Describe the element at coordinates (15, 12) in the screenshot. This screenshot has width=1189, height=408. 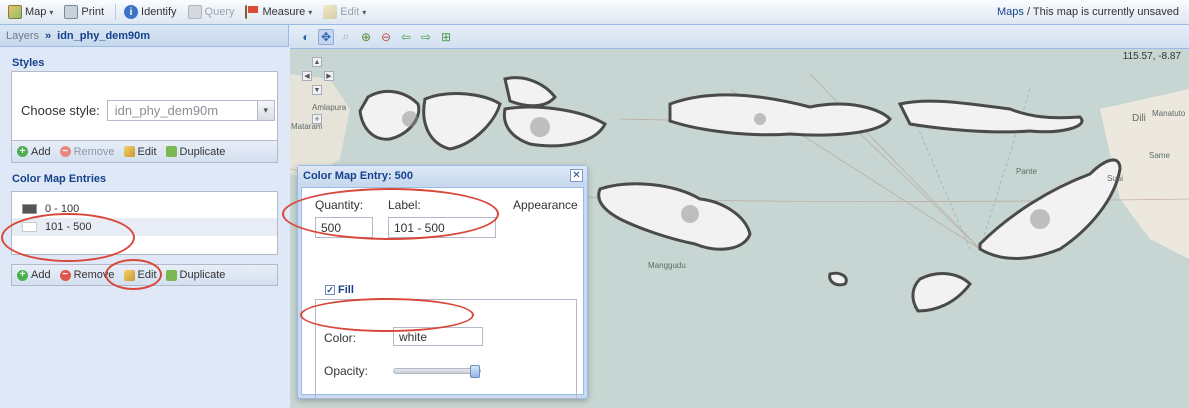
I see `map-icon` at that location.